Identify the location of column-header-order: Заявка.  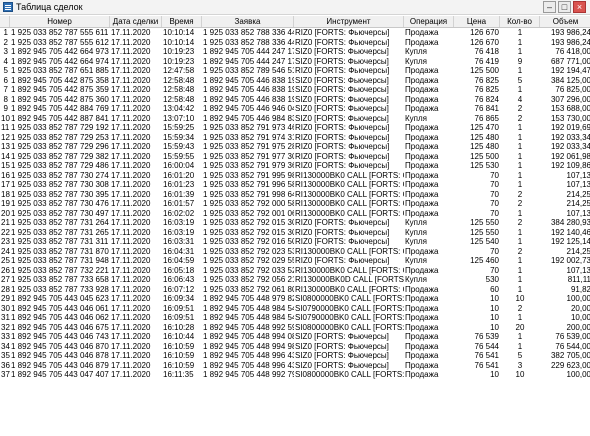
(248, 21).